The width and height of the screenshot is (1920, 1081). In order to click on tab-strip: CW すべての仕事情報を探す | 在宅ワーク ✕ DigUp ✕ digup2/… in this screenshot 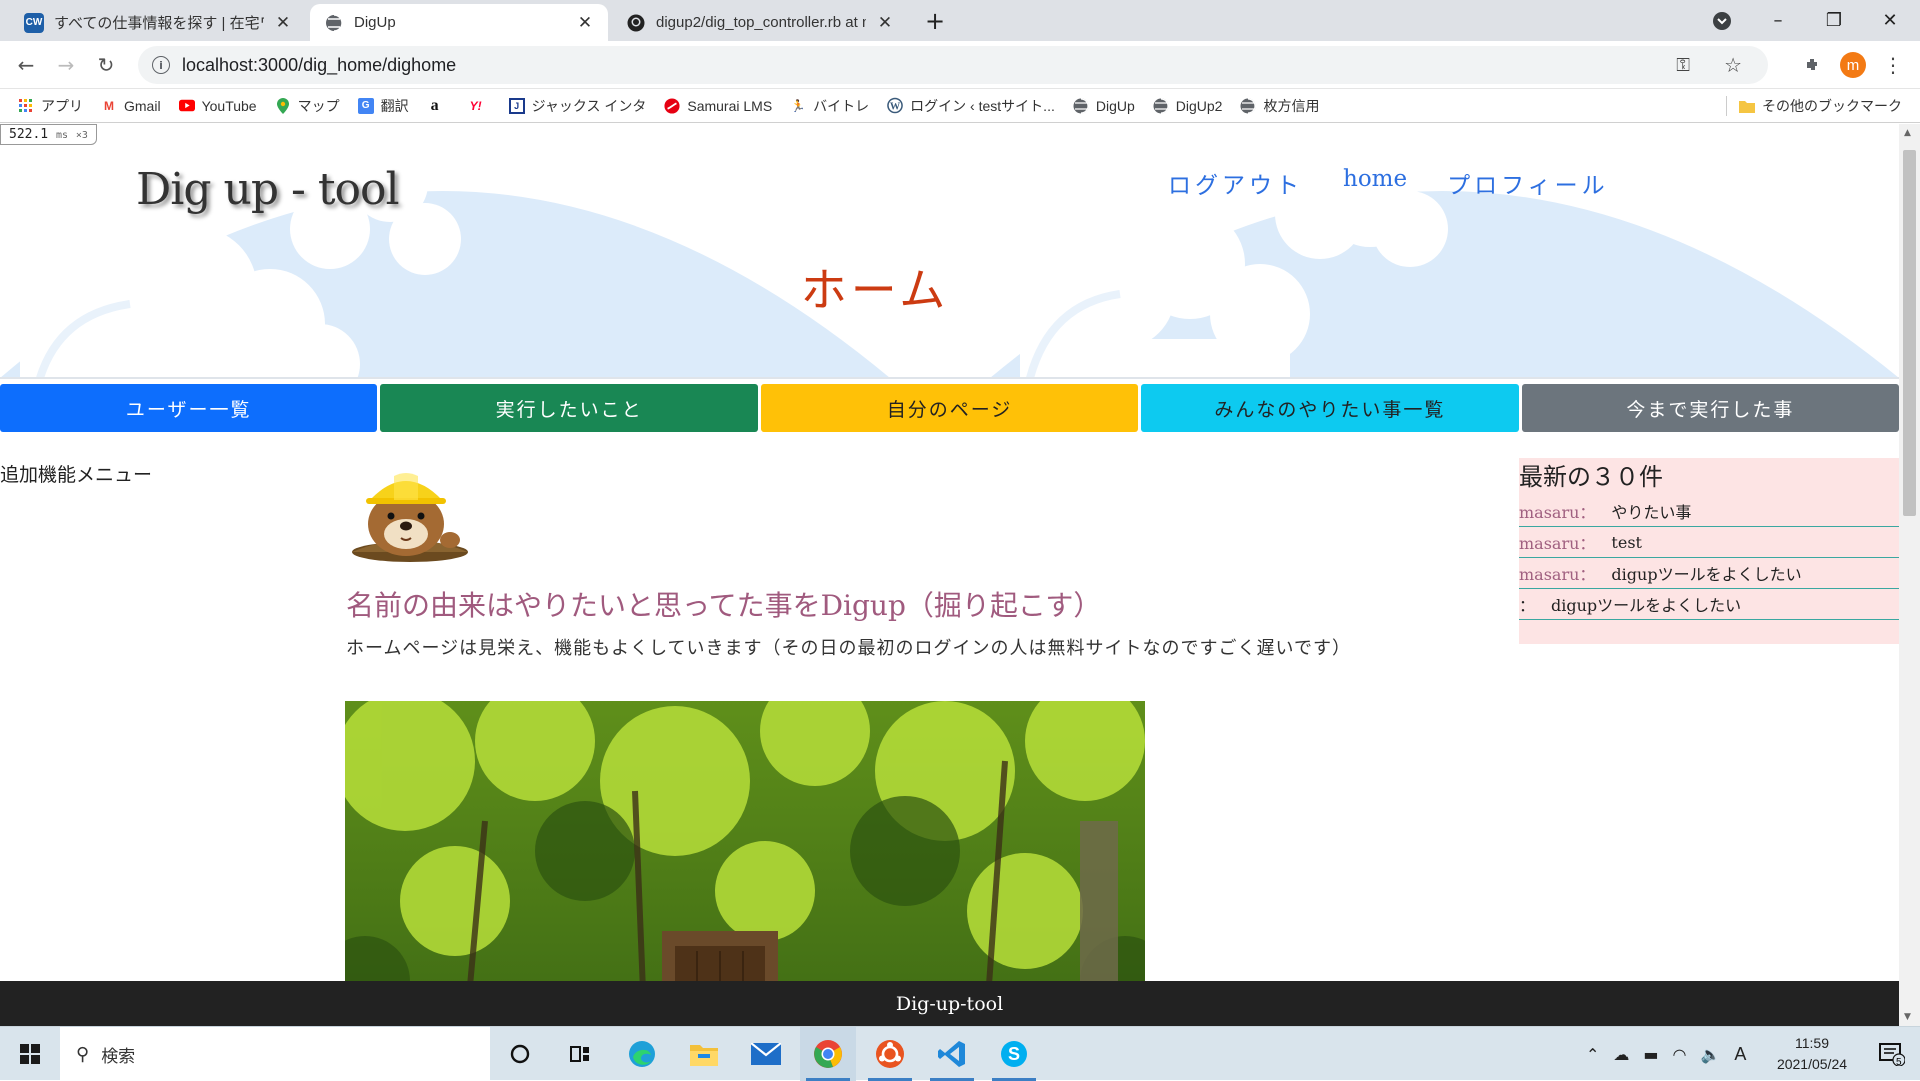, I will do `click(960, 20)`.